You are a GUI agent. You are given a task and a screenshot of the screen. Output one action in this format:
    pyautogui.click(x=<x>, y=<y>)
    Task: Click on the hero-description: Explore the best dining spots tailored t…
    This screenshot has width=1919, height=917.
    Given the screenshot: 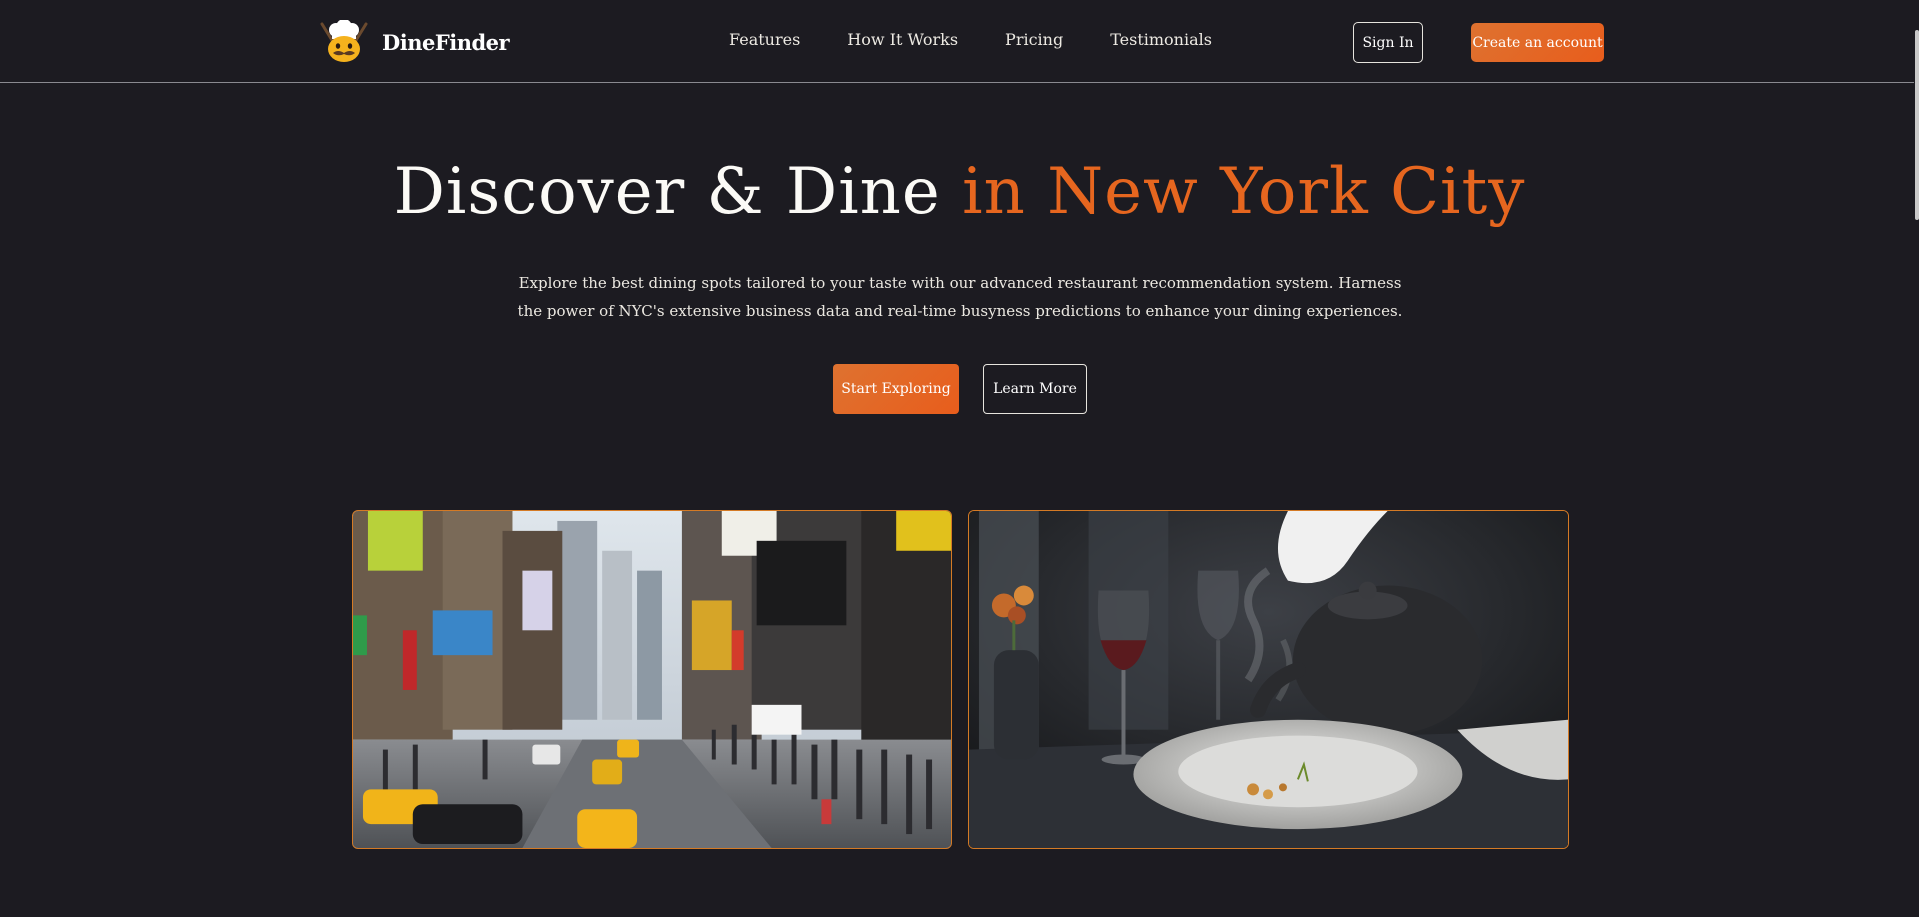 What is the action you would take?
    pyautogui.click(x=960, y=297)
    